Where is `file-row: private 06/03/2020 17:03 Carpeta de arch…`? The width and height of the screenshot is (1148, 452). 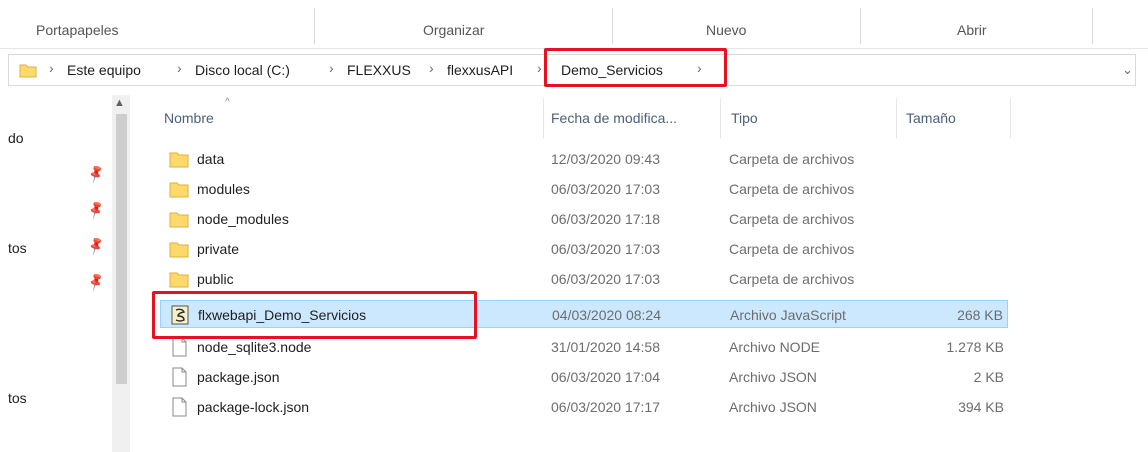 file-row: private 06/03/2020 17:03 Carpeta de arch… is located at coordinates (584, 249).